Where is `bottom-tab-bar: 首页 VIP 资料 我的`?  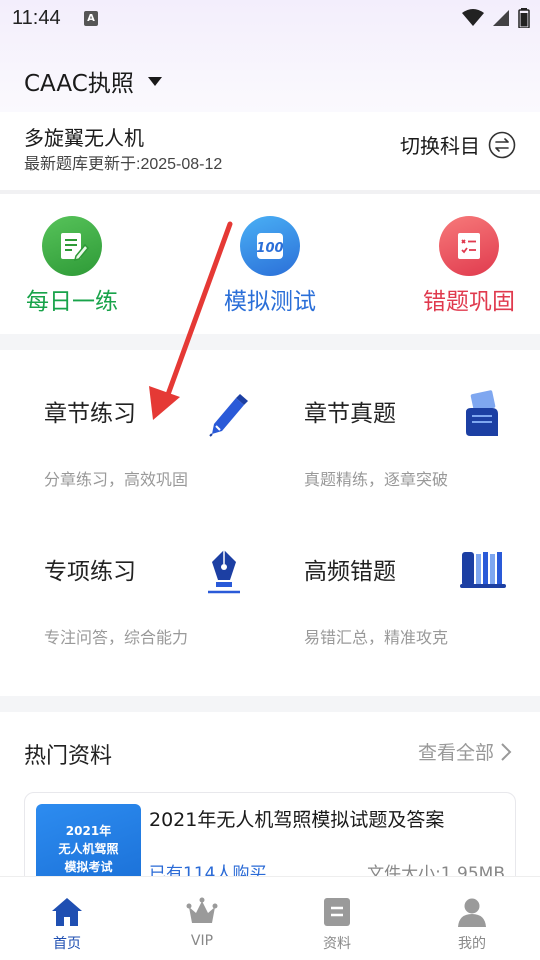
bottom-tab-bar: 首页 VIP 资料 我的 is located at coordinates (270, 918).